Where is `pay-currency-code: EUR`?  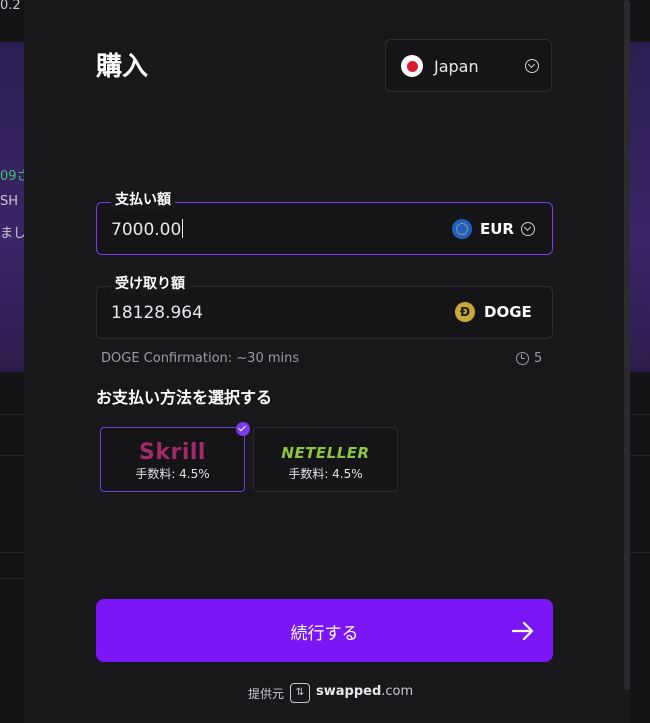 pay-currency-code: EUR is located at coordinates (497, 229).